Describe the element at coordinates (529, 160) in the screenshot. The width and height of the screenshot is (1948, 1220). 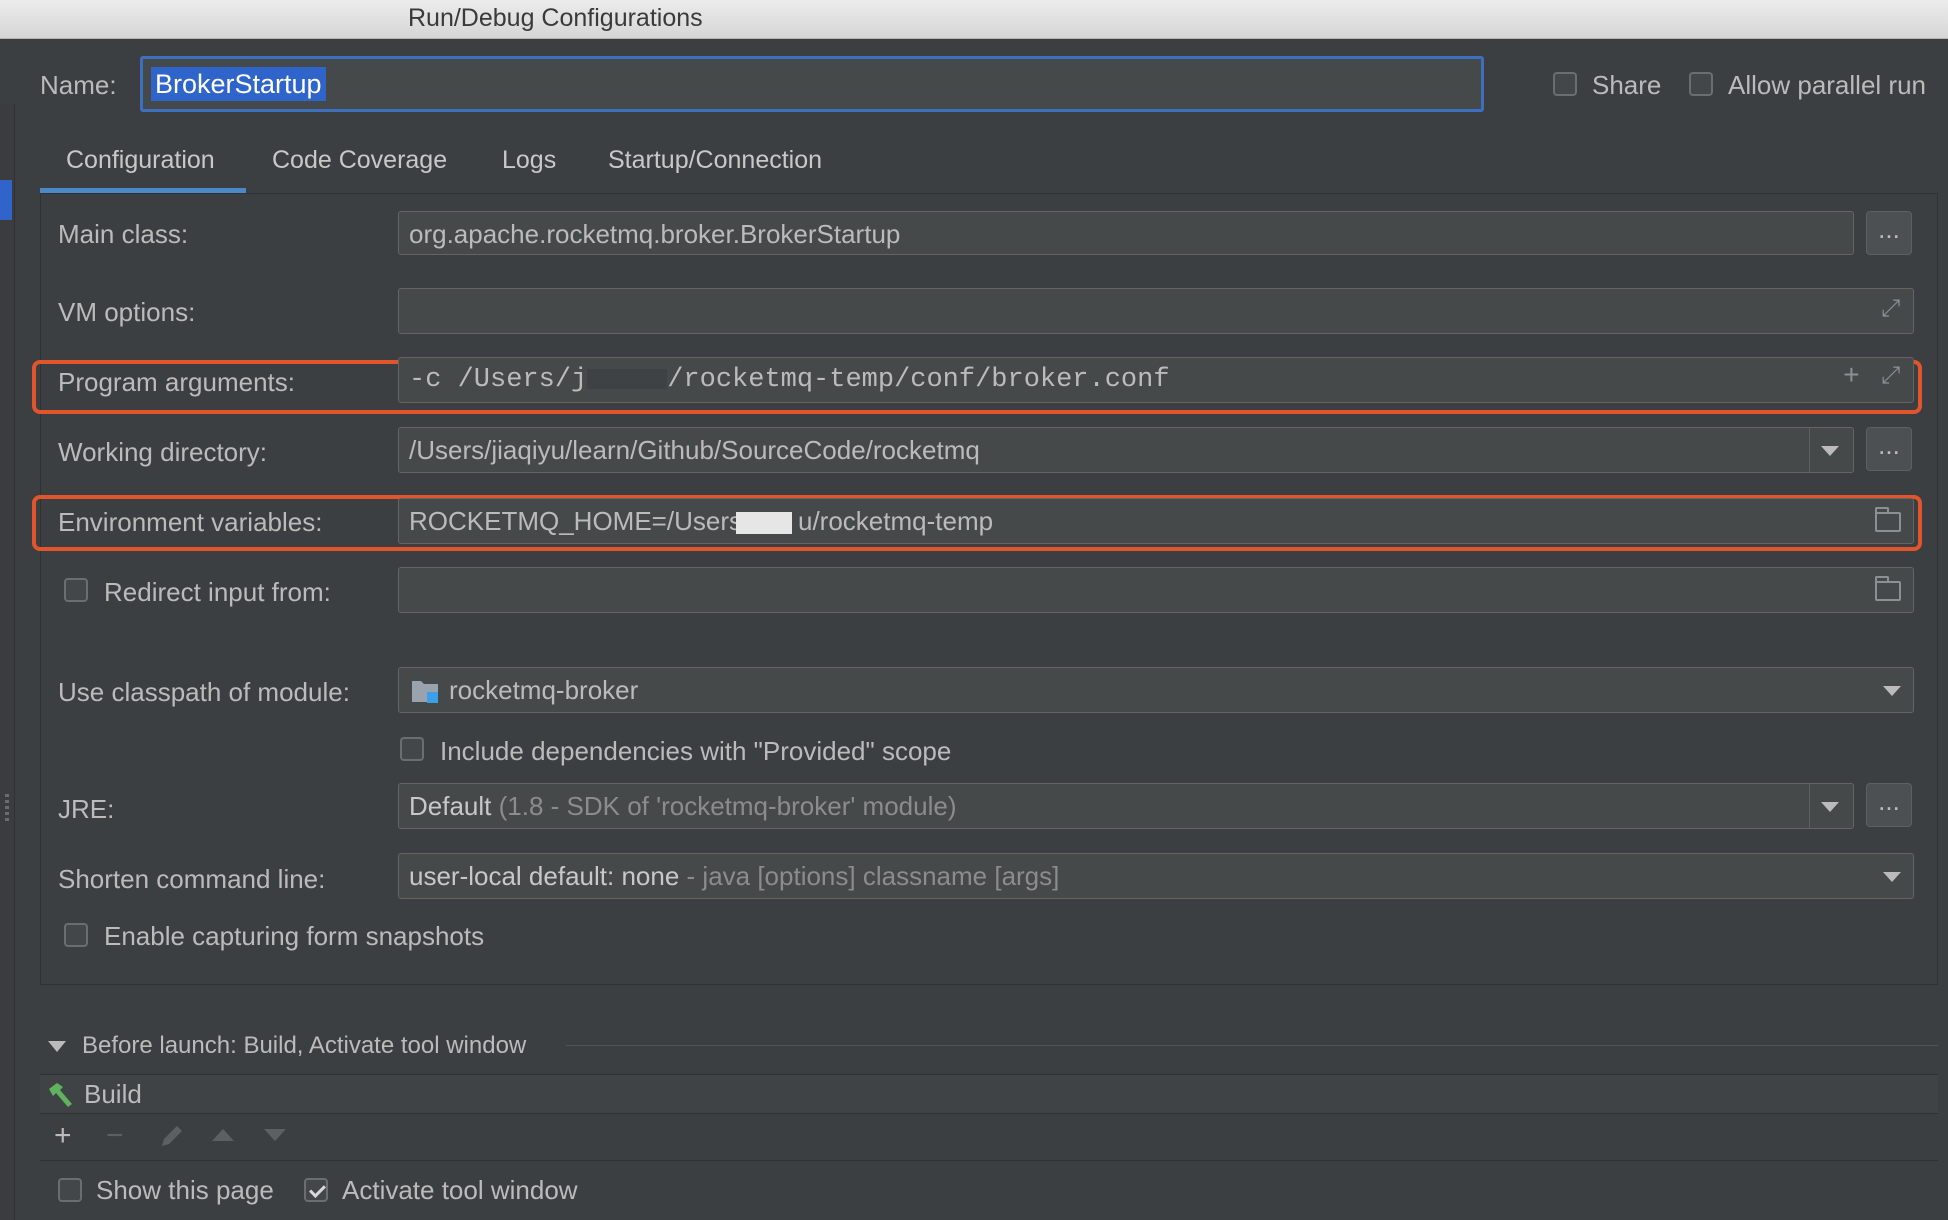
I see `tab-logs: Logs` at that location.